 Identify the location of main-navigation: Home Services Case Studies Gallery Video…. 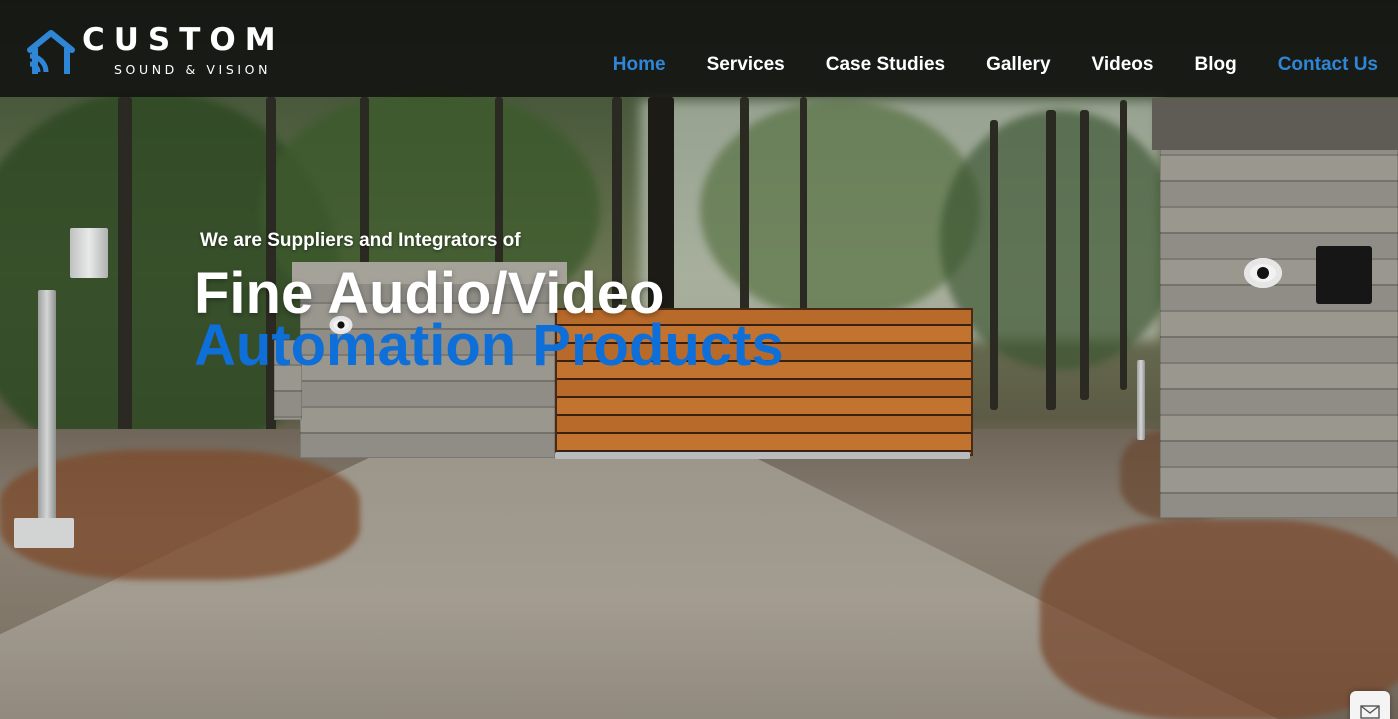
(975, 65).